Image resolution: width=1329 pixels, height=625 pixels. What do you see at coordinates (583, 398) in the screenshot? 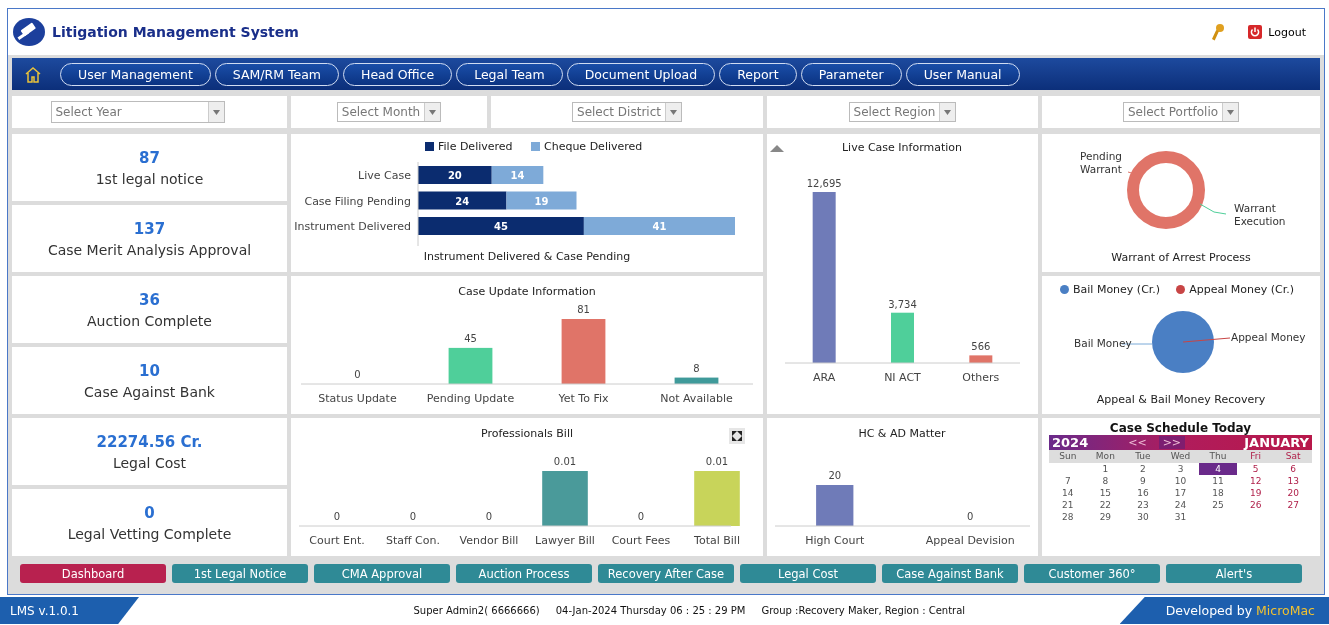
I see `category-label: Yet To Fix` at bounding box center [583, 398].